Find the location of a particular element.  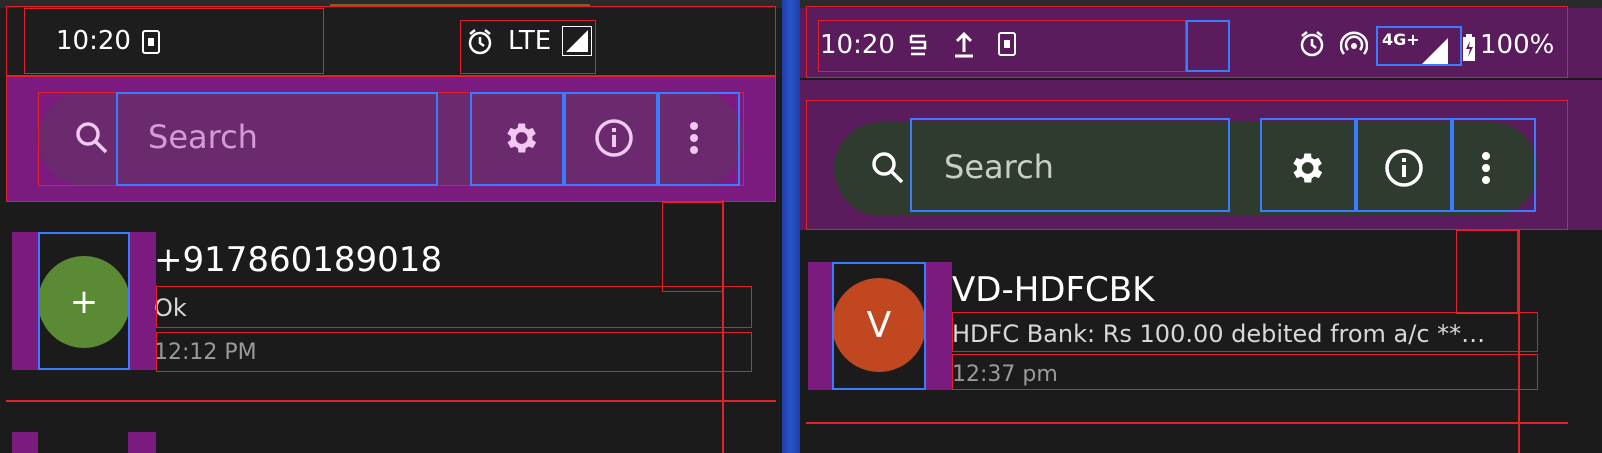

status-bar: 10:20 4G+ 100% is located at coordinates (1201, 43).